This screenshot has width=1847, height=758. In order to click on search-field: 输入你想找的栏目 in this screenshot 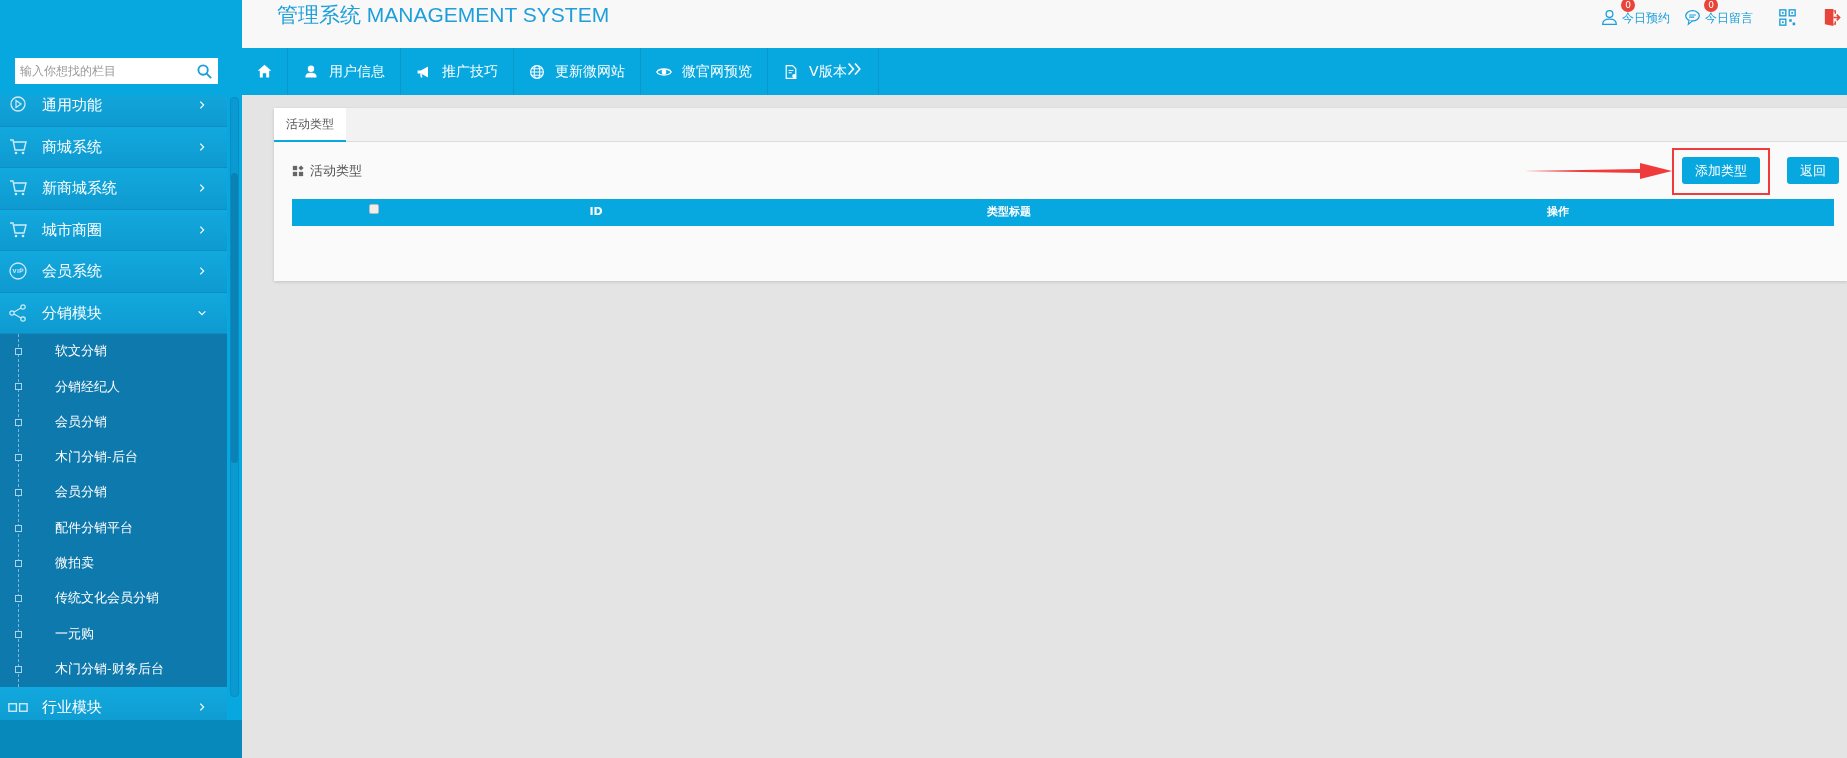, I will do `click(116, 71)`.